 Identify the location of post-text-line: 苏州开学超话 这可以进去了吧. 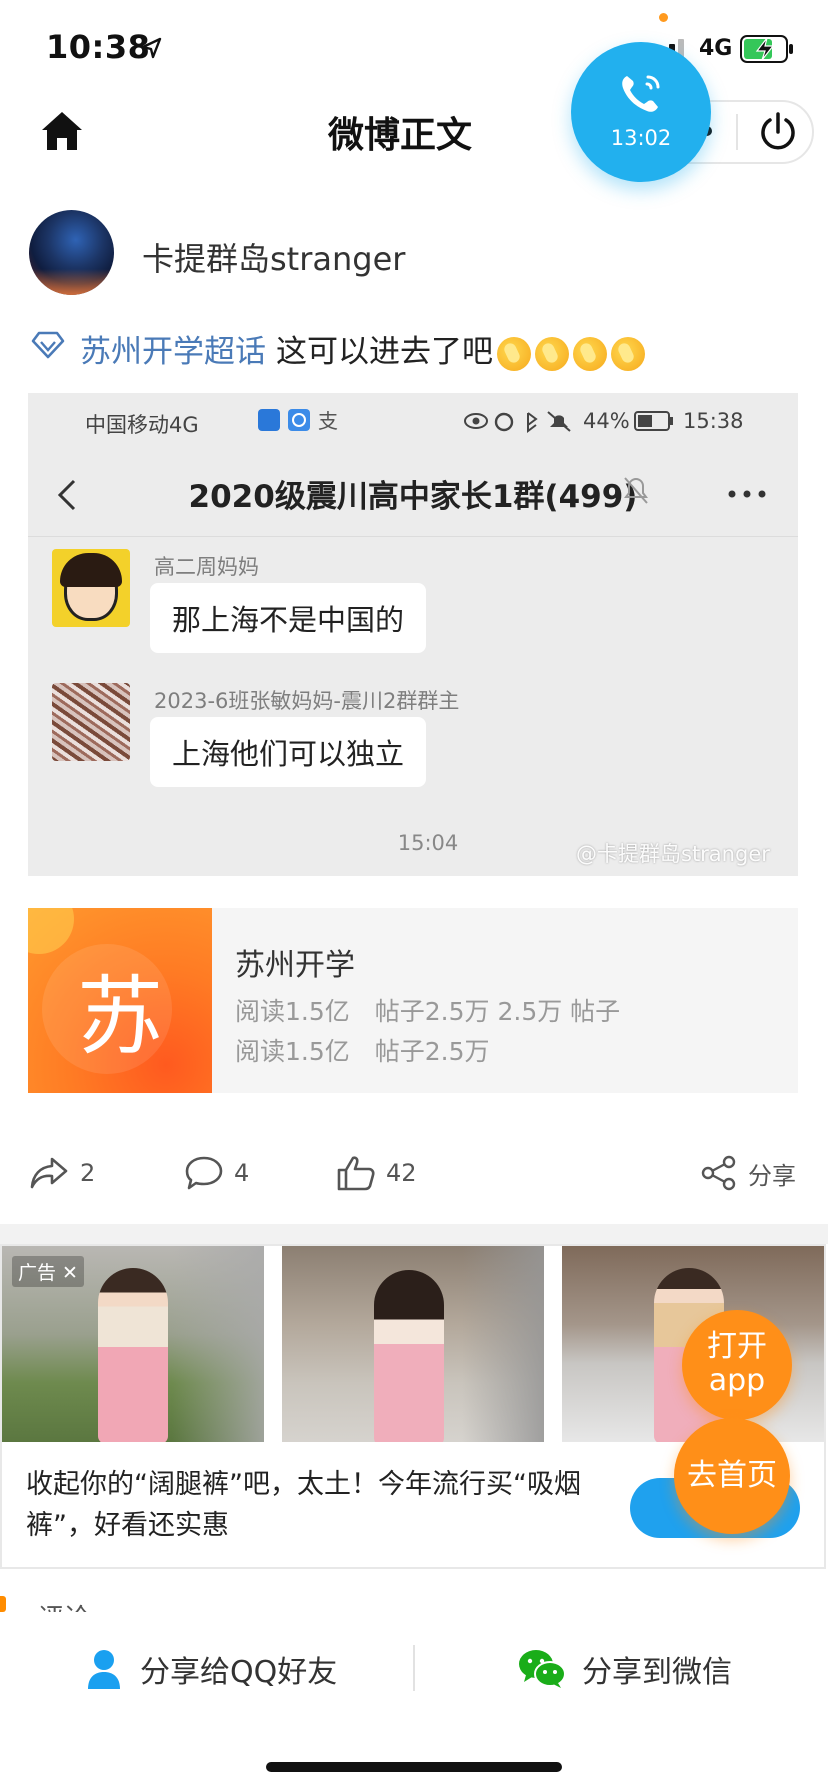
(362, 348).